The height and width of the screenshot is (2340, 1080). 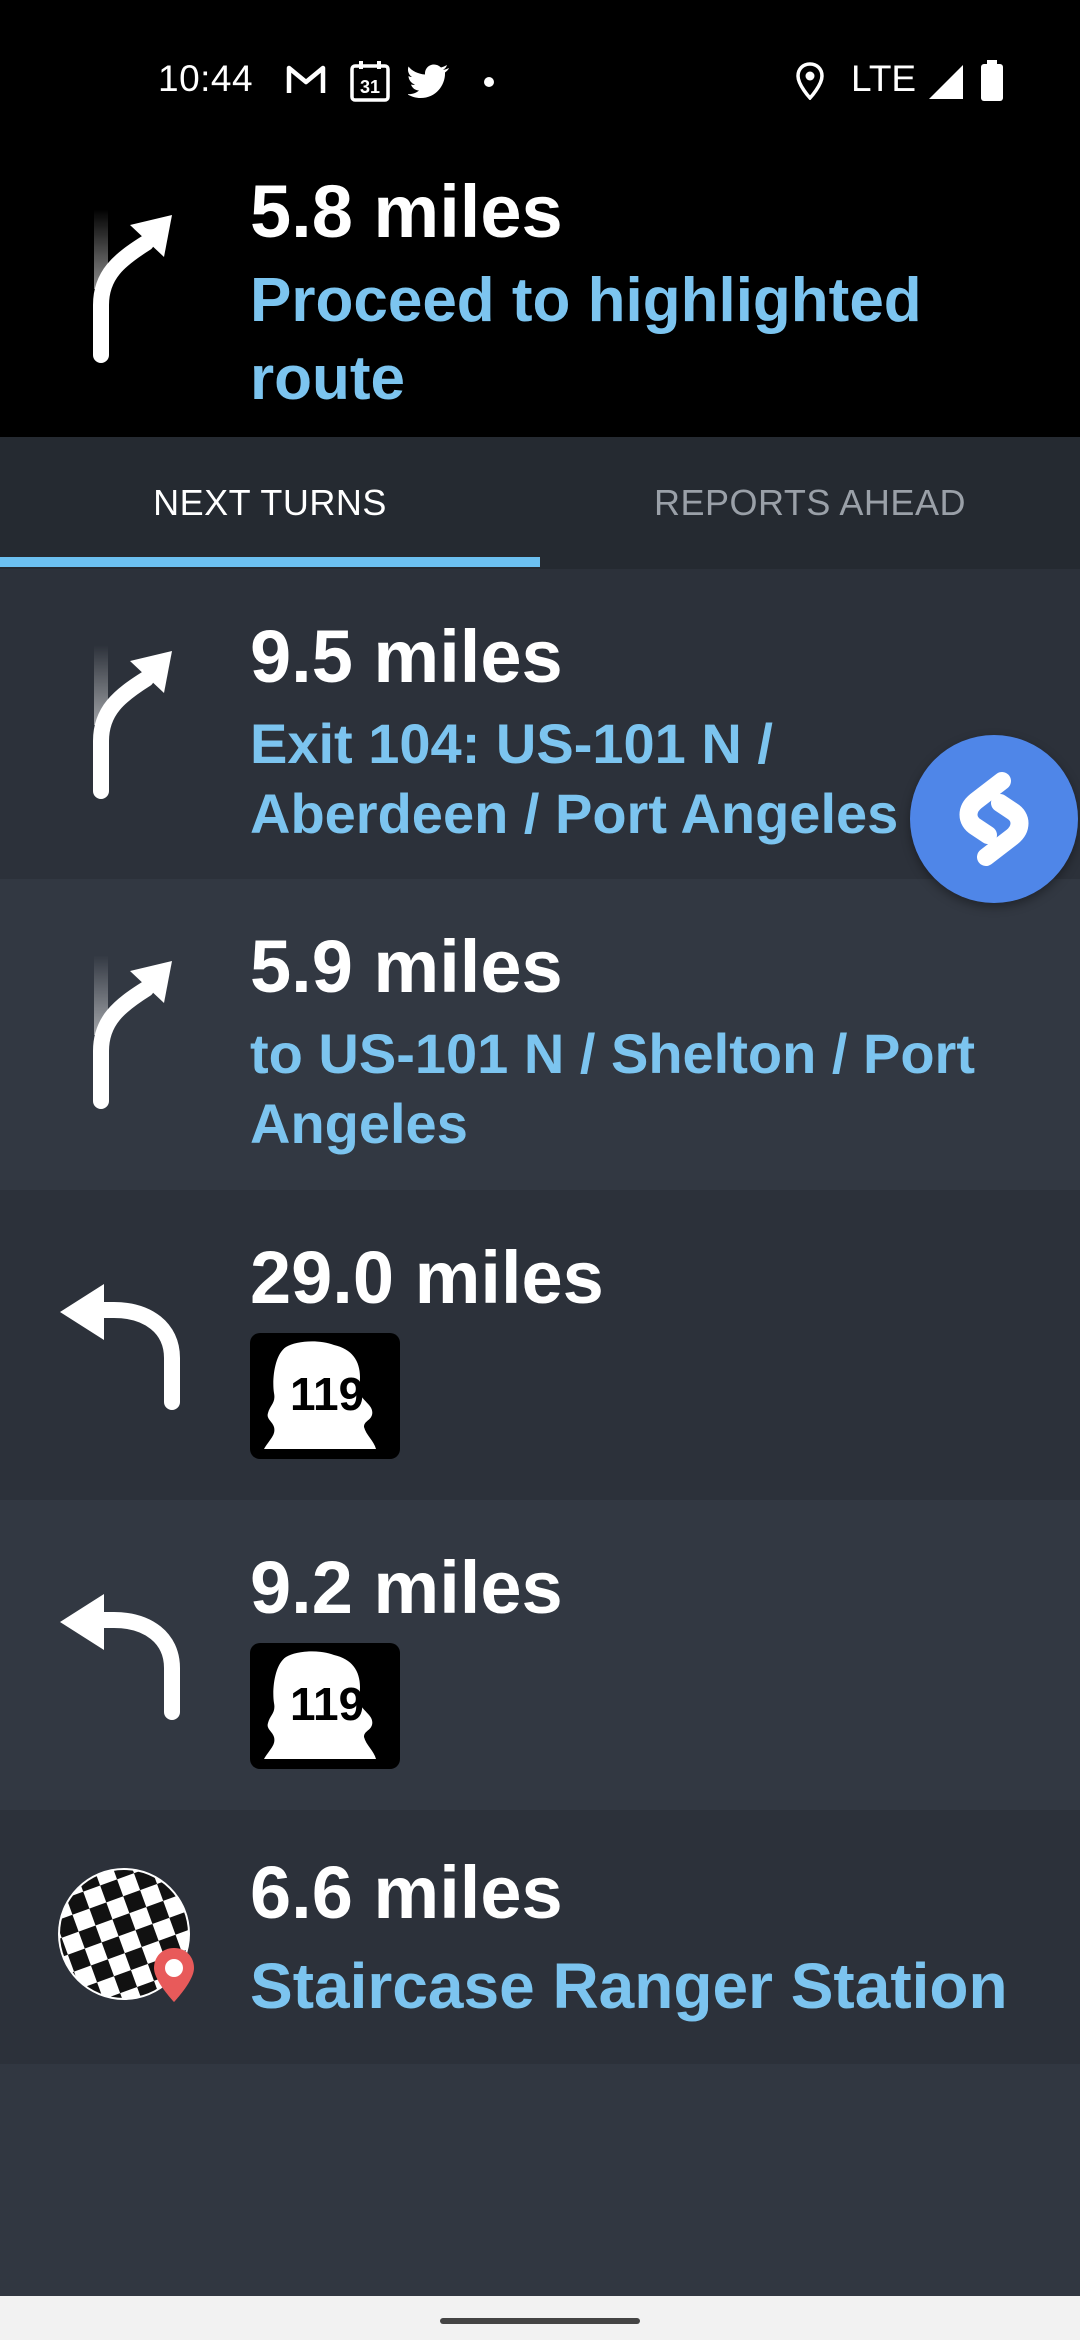 I want to click on turn-list-item: 29.0 miles 119, so click(x=540, y=1345).